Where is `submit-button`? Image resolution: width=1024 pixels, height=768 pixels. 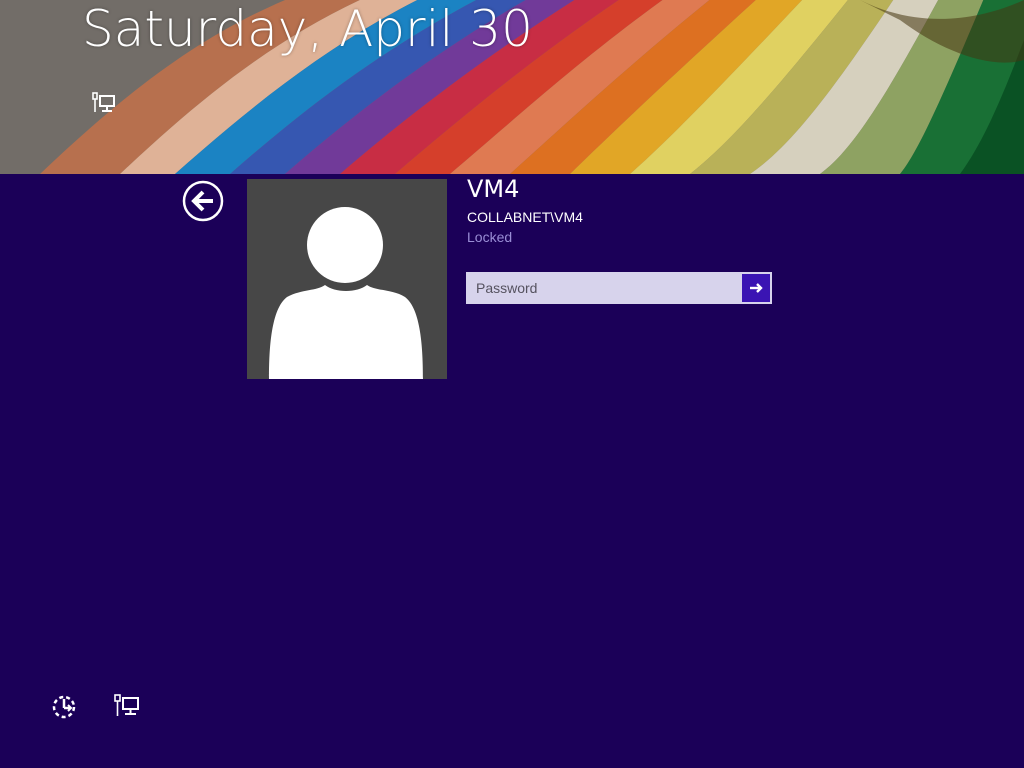 submit-button is located at coordinates (756, 288).